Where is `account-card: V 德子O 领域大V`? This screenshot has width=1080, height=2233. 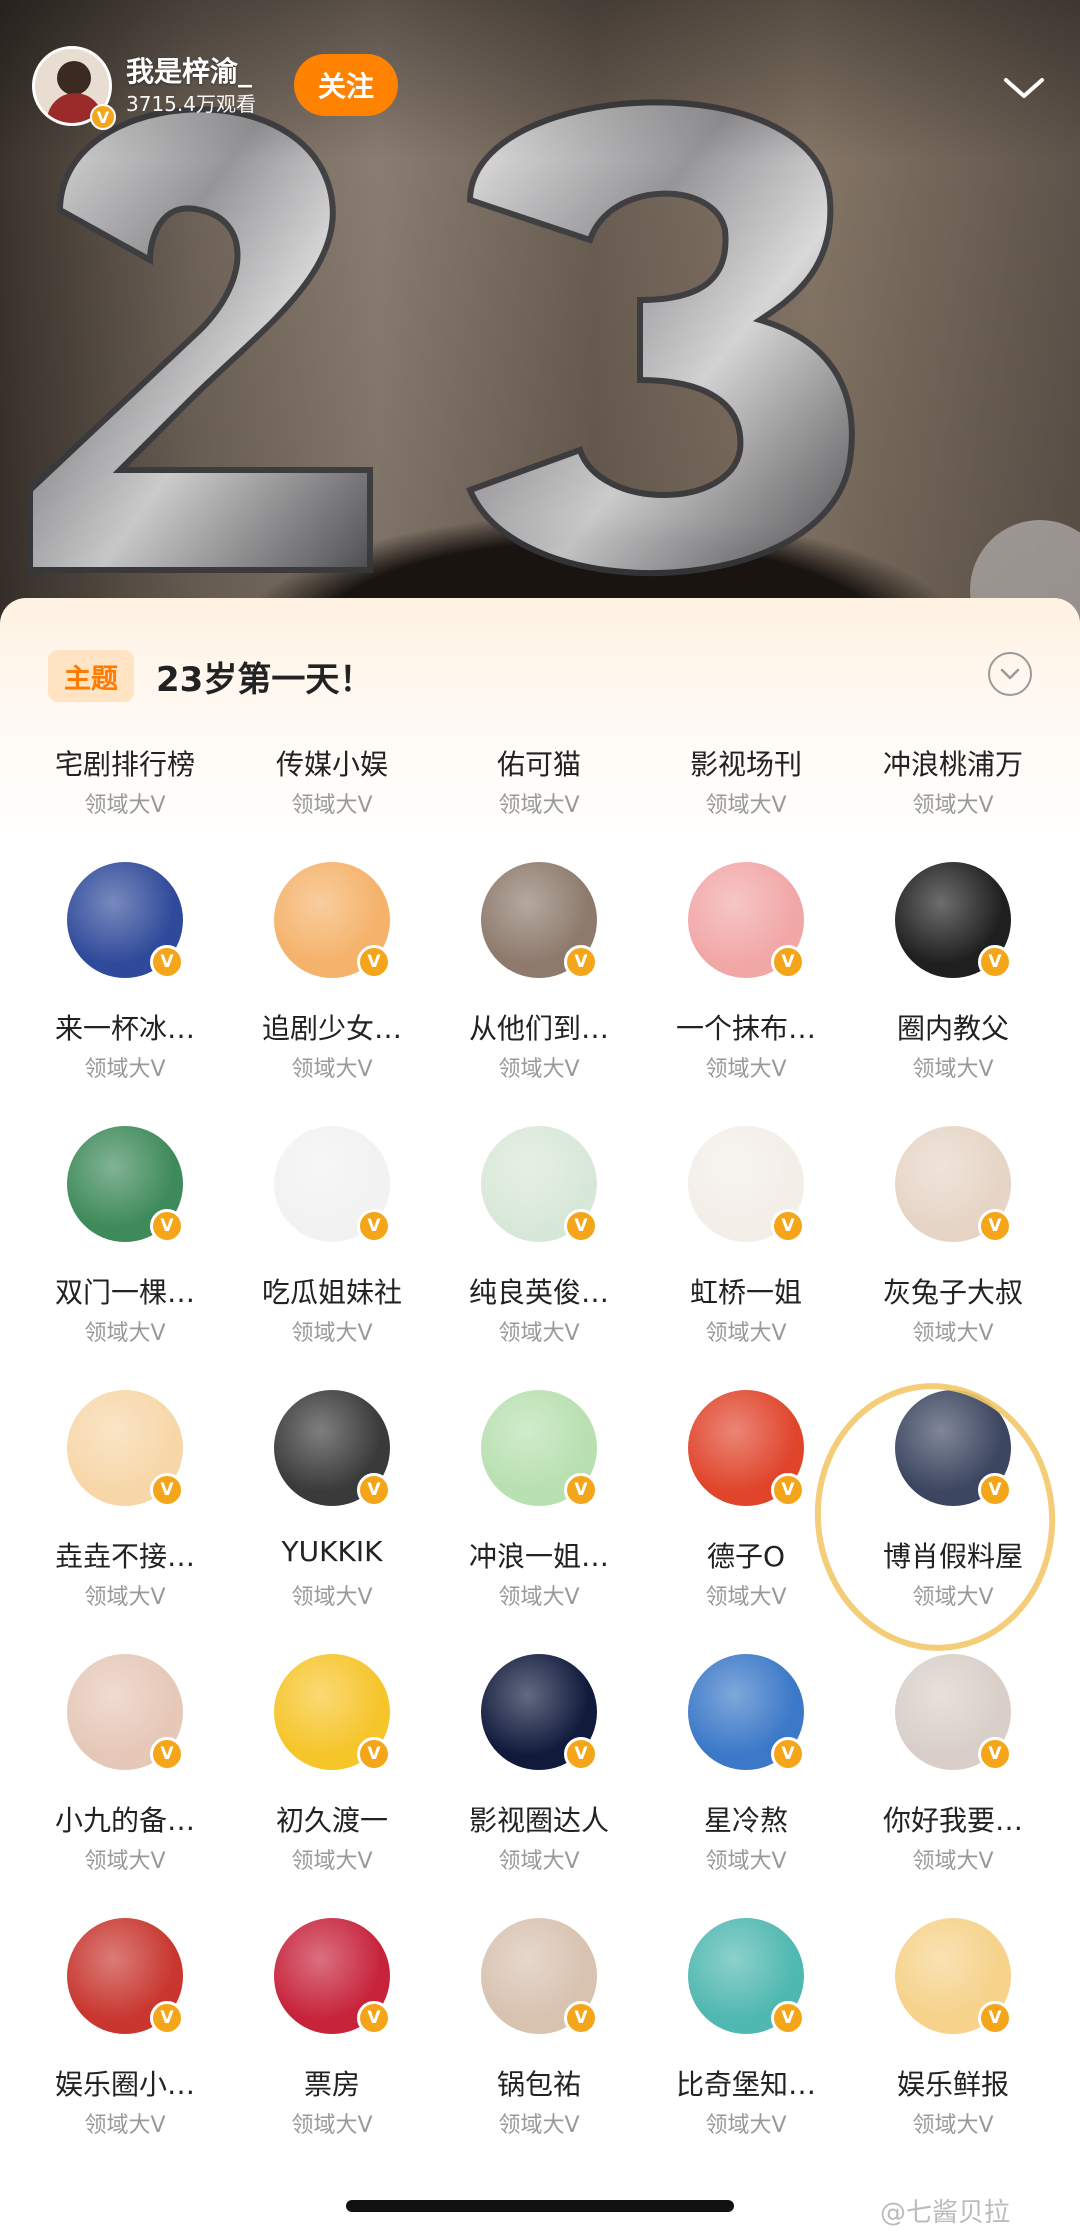
account-card: V 德子O 领域大V is located at coordinates (746, 1497).